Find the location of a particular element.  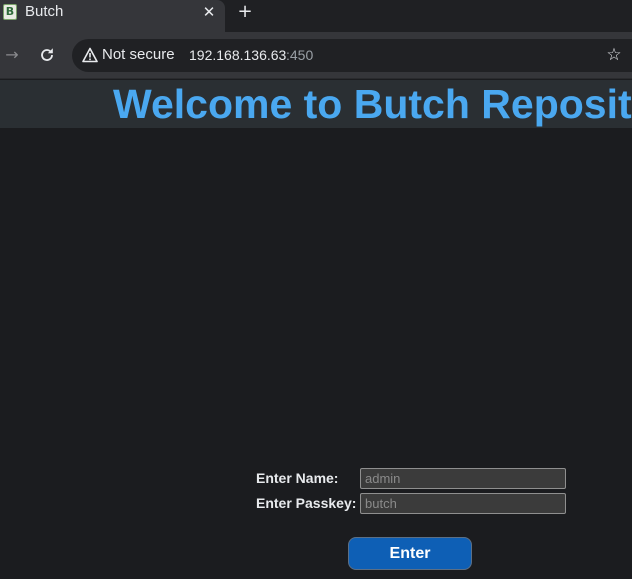

forward-arrow-icon: → is located at coordinates (12, 55).